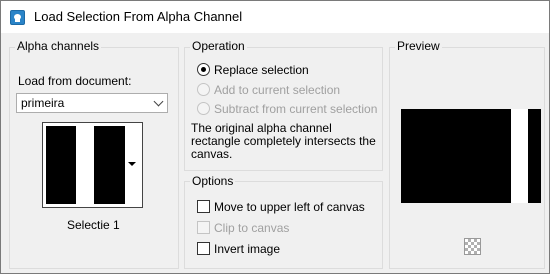 The height and width of the screenshot is (274, 550). Describe the element at coordinates (17, 17) in the screenshot. I see `app-icon` at that location.